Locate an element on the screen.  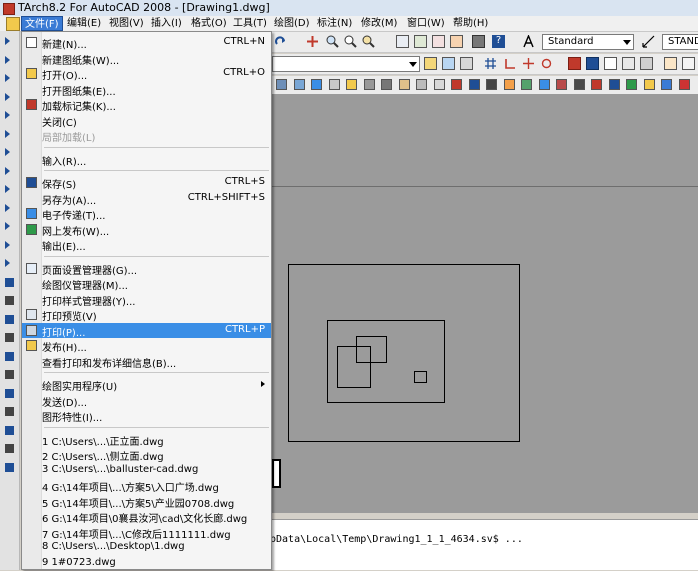
file-menu-item: 6 G:\14年项目\0襄县汝河\cad\文化长廊.dwg is located at coordinates (146, 517).